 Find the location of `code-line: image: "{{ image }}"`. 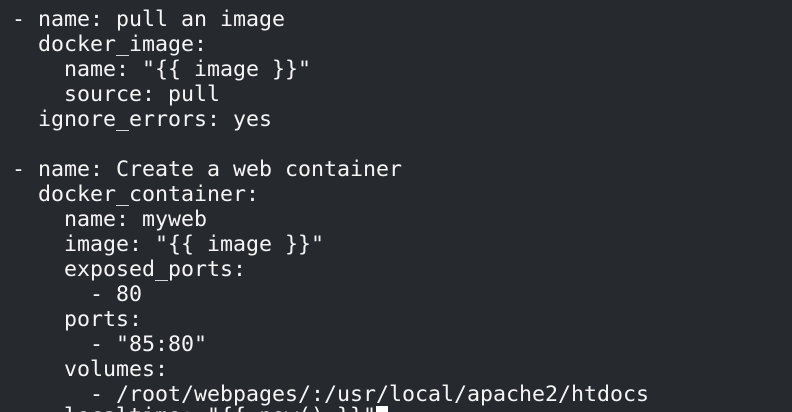

code-line: image: "{{ image }}" is located at coordinates (168, 244).